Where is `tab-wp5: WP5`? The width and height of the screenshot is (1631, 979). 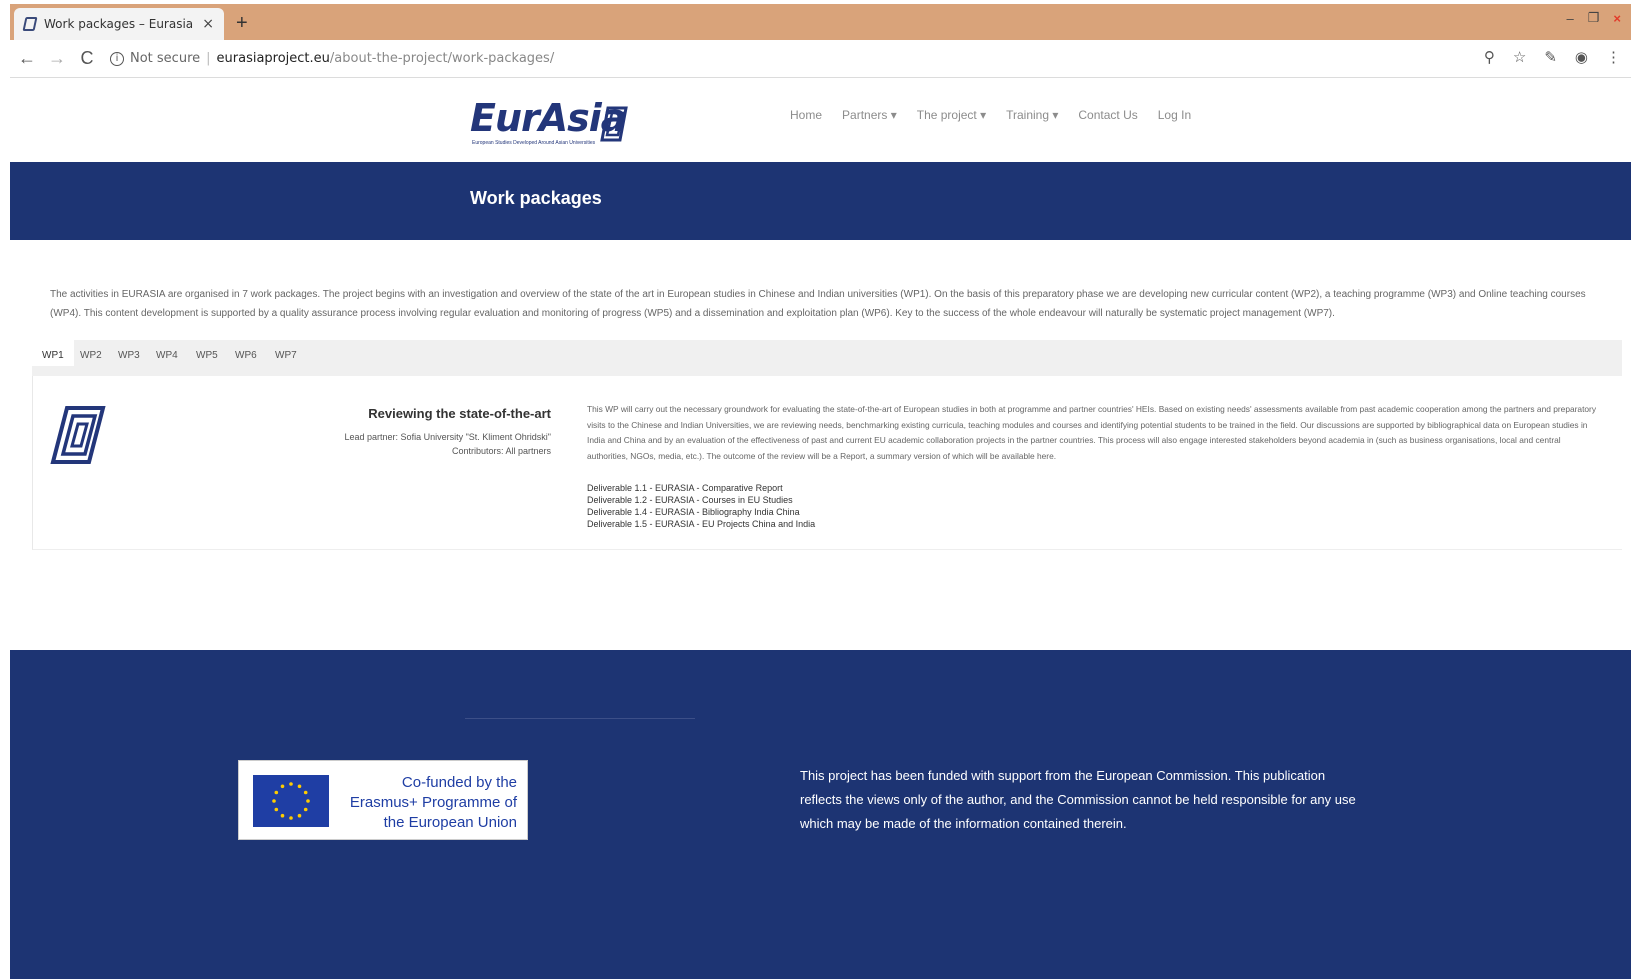 tab-wp5: WP5 is located at coordinates (207, 355).